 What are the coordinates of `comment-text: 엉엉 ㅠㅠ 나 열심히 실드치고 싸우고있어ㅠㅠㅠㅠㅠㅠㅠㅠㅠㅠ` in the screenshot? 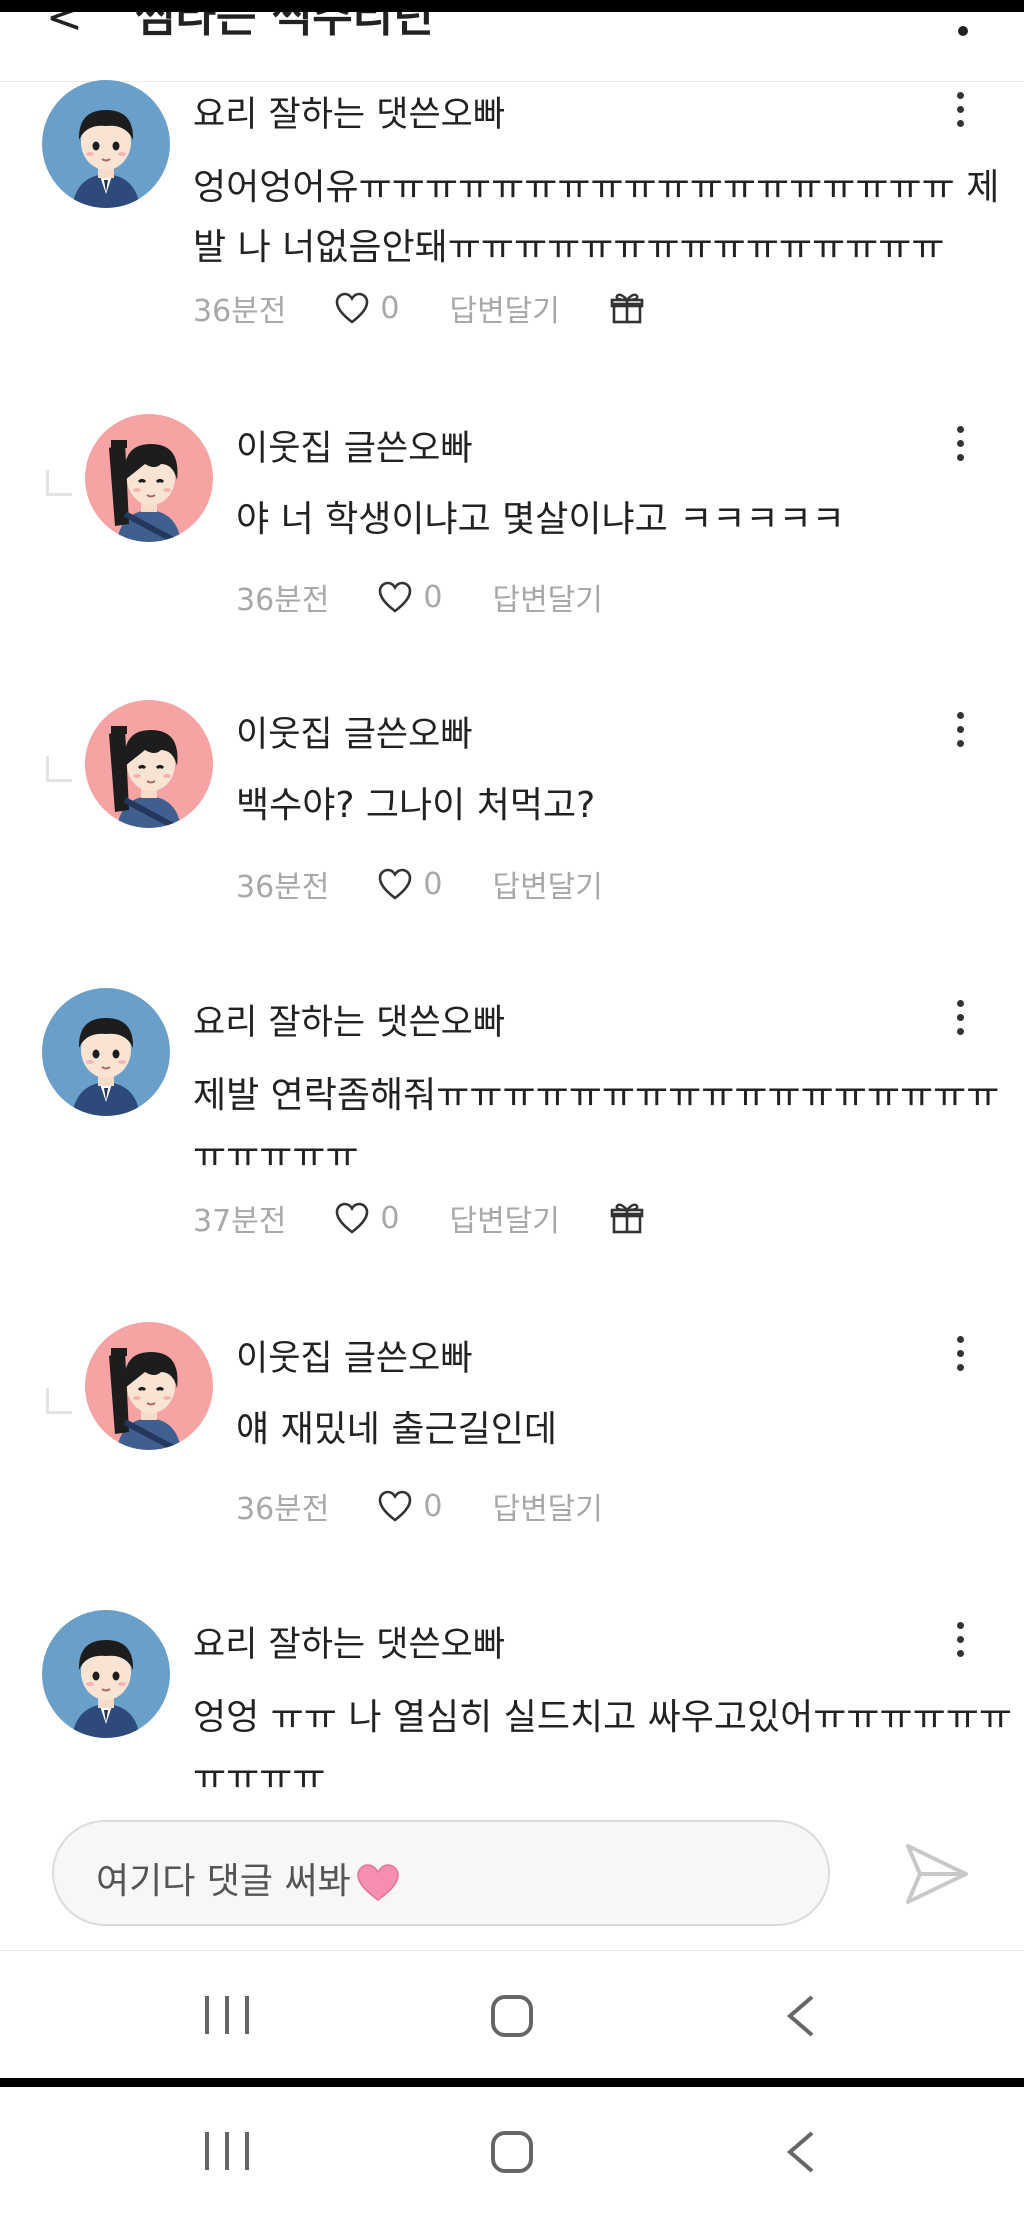 It's located at (602, 1747).